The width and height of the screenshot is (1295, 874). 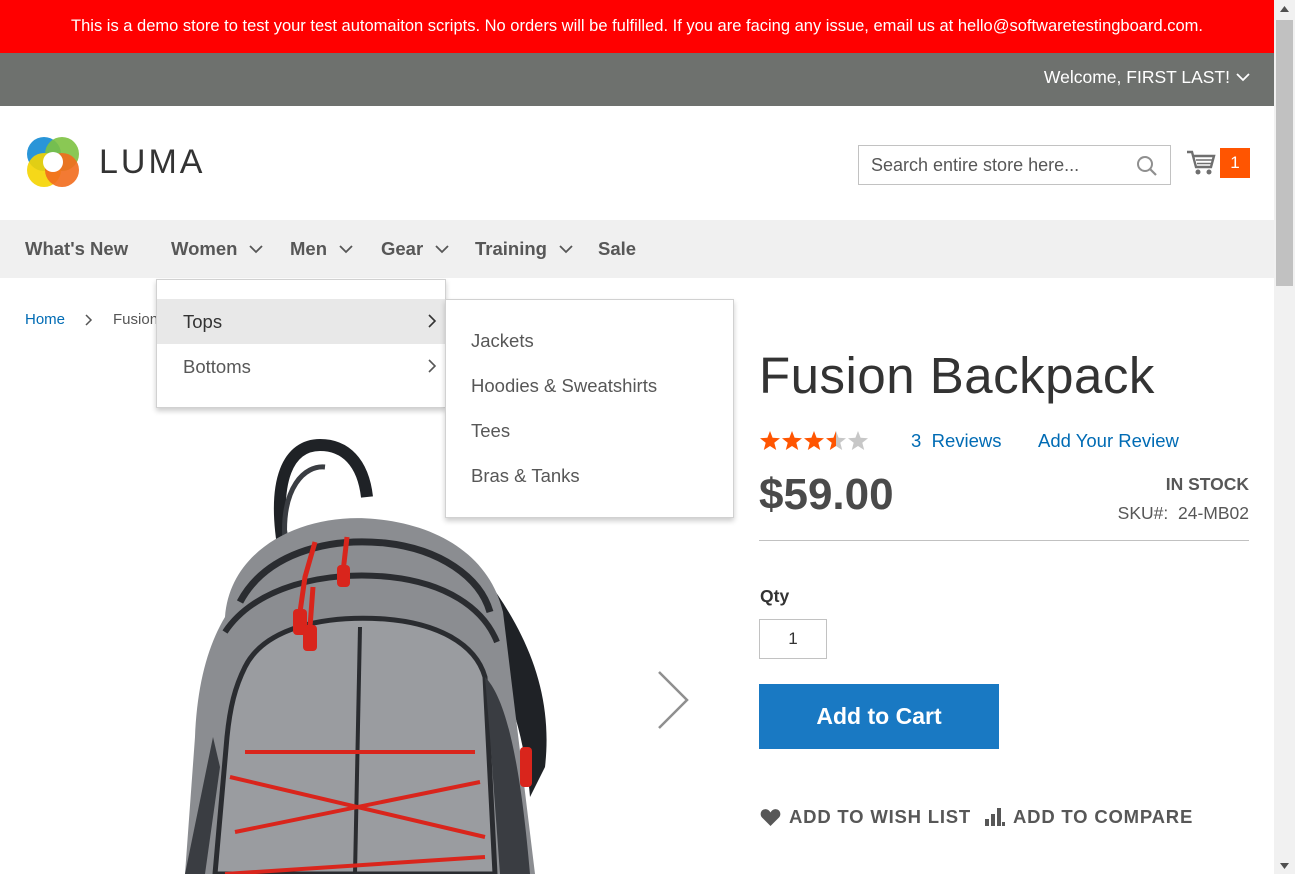 I want to click on page-header: LUMA 1, so click(x=637, y=163).